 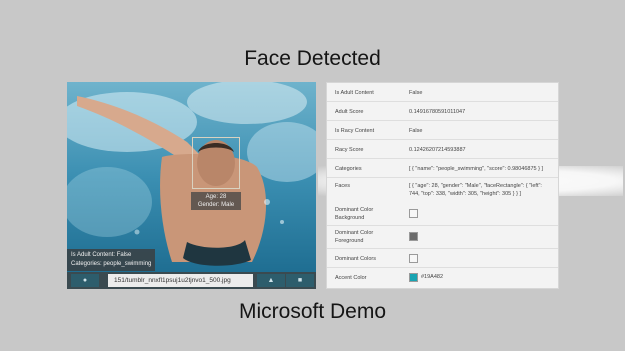 I want to click on result-key: Racy Score, so click(x=349, y=150).